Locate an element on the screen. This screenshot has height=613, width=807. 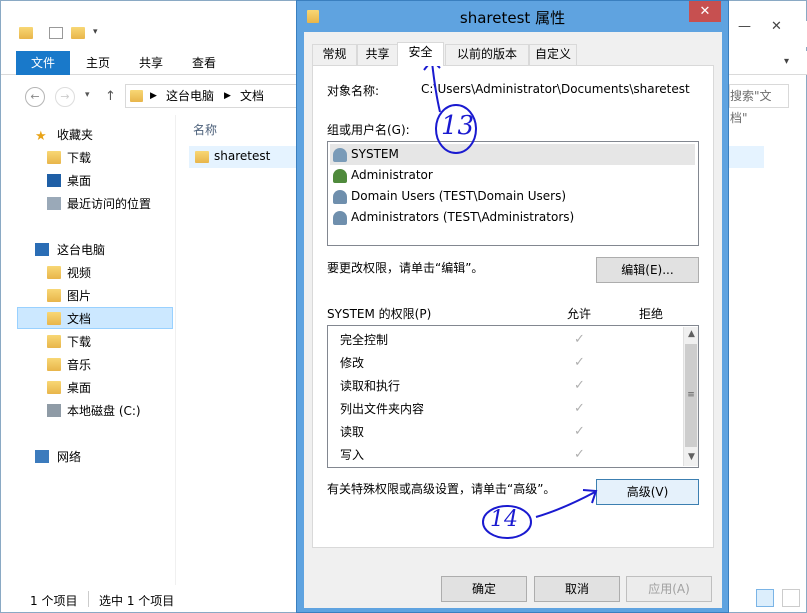
annotation-label-13: 13 is located at coordinates (458, 126).